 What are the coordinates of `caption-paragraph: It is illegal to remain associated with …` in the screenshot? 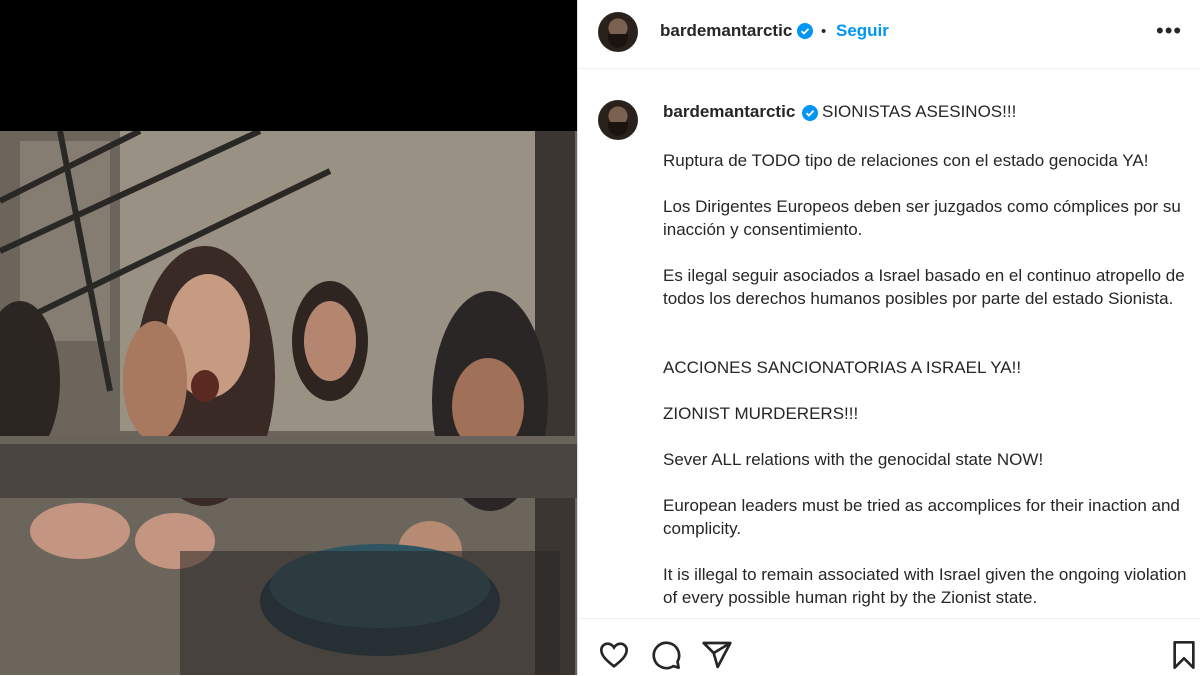 It's located at (925, 586).